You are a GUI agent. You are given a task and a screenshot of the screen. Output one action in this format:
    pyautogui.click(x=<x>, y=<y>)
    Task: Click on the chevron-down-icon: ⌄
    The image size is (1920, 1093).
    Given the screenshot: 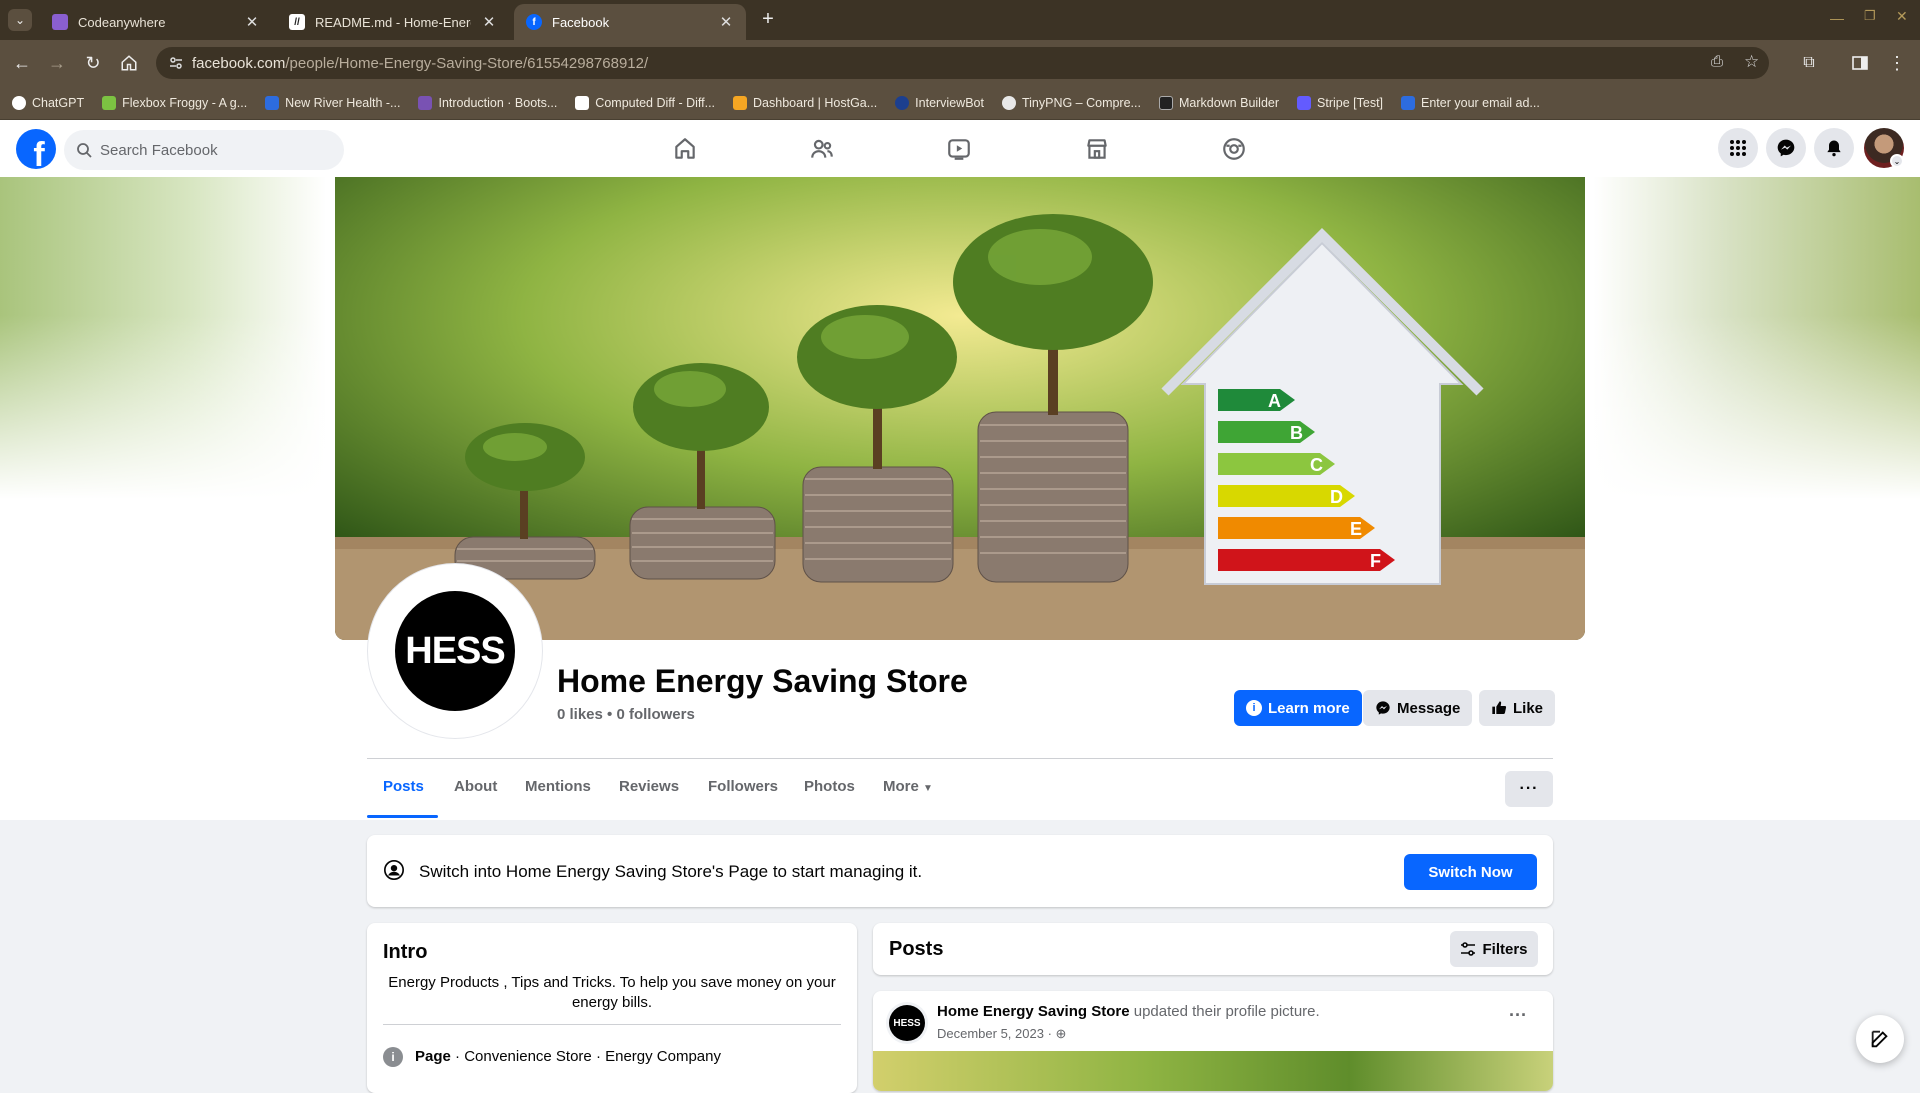 What is the action you would take?
    pyautogui.click(x=1897, y=161)
    